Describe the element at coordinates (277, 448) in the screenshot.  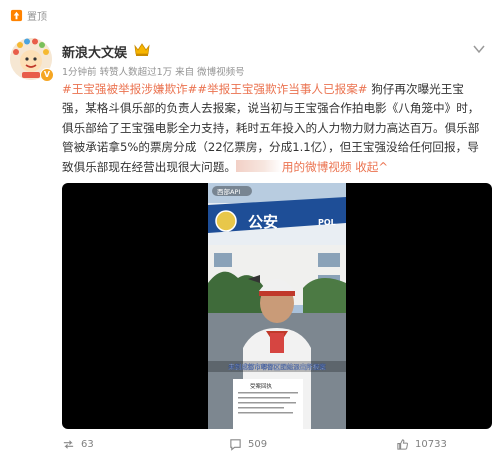
I see `action-bar: 63 509 10733` at that location.